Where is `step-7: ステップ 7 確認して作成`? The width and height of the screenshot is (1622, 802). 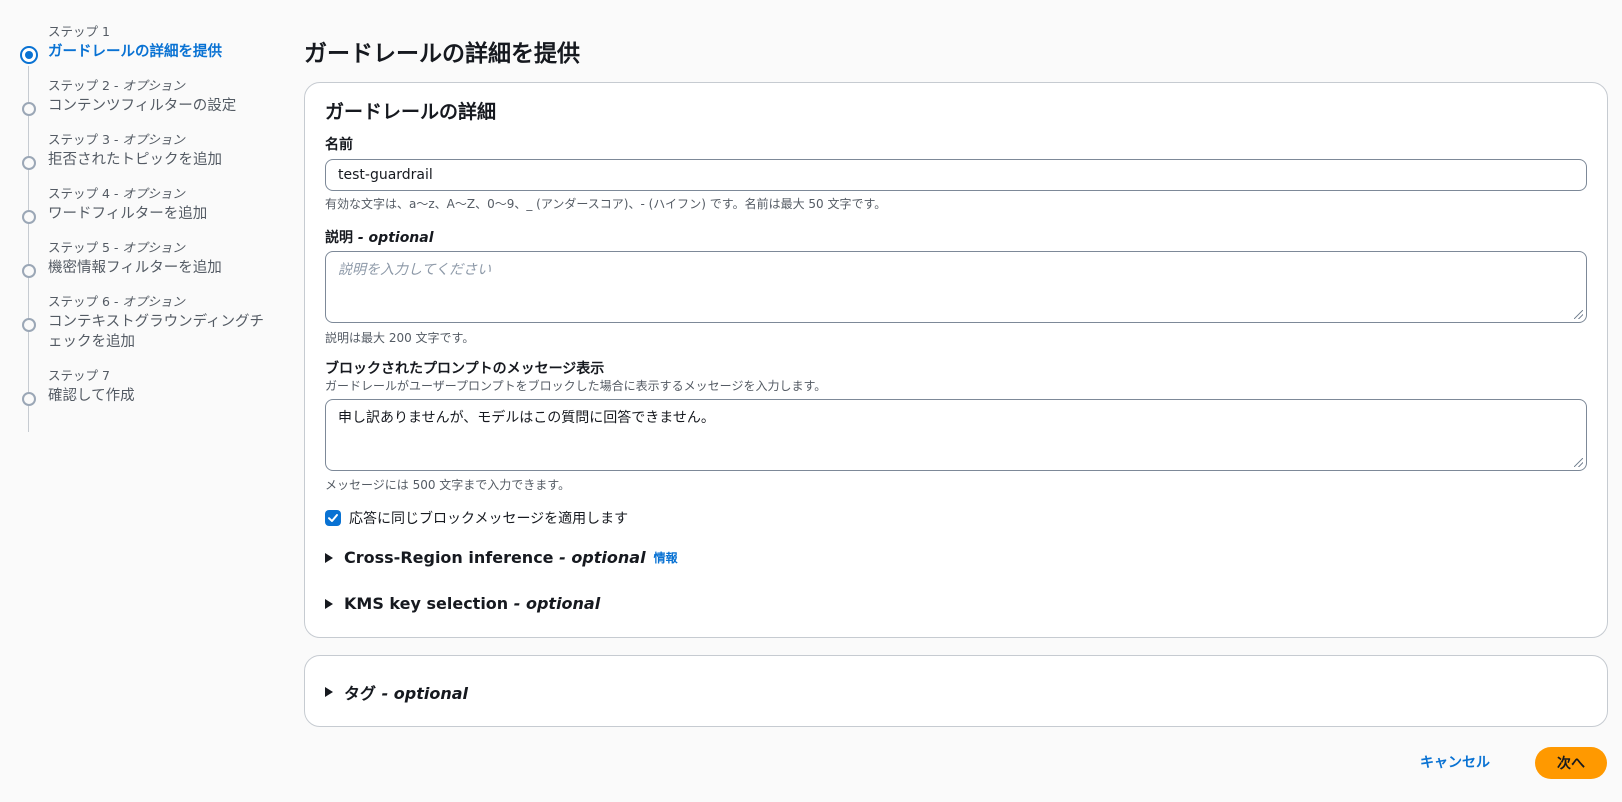 step-7: ステップ 7 確認して作成 is located at coordinates (148, 386).